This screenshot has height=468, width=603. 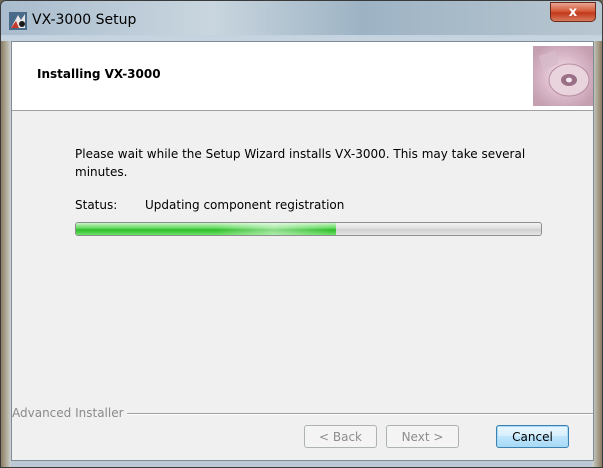 What do you see at coordinates (245, 205) in the screenshot?
I see `status-value: Updating component registration` at bounding box center [245, 205].